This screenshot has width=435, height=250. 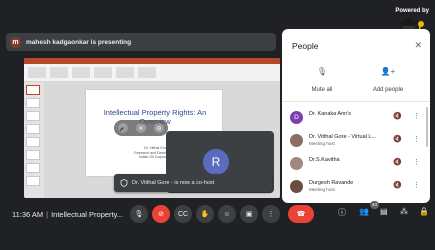 I want to click on participant-row: Durgesh Ravande Meeting host 🔇 ⋮, so click(x=356, y=187).